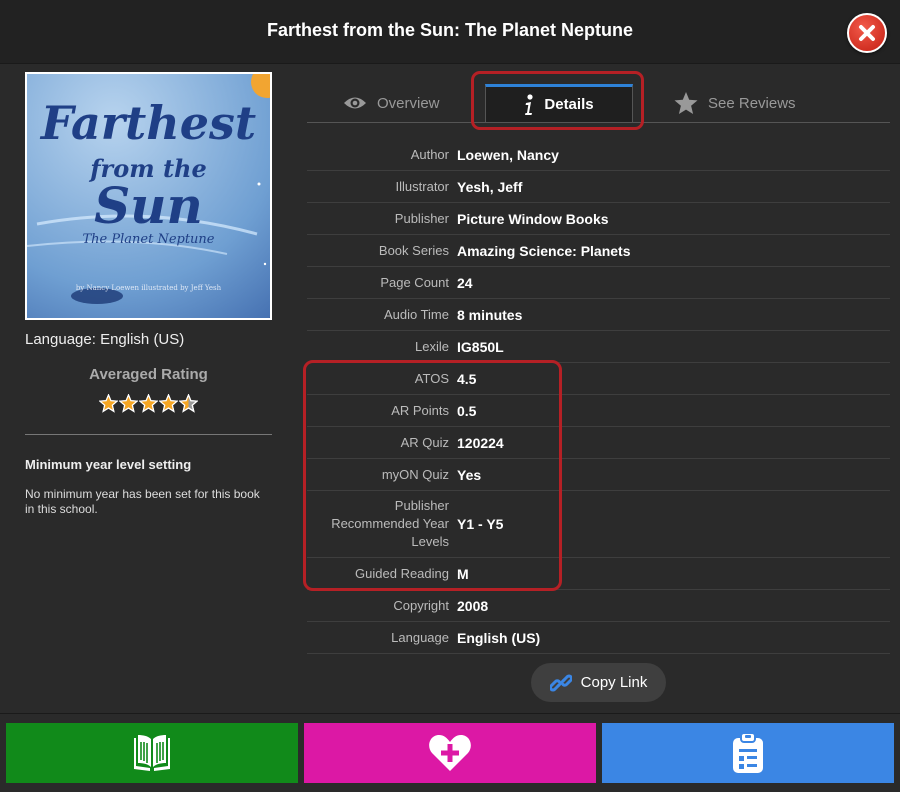 This screenshot has height=792, width=900. I want to click on cover-subtitle: The Planet Neptune, so click(148, 239).